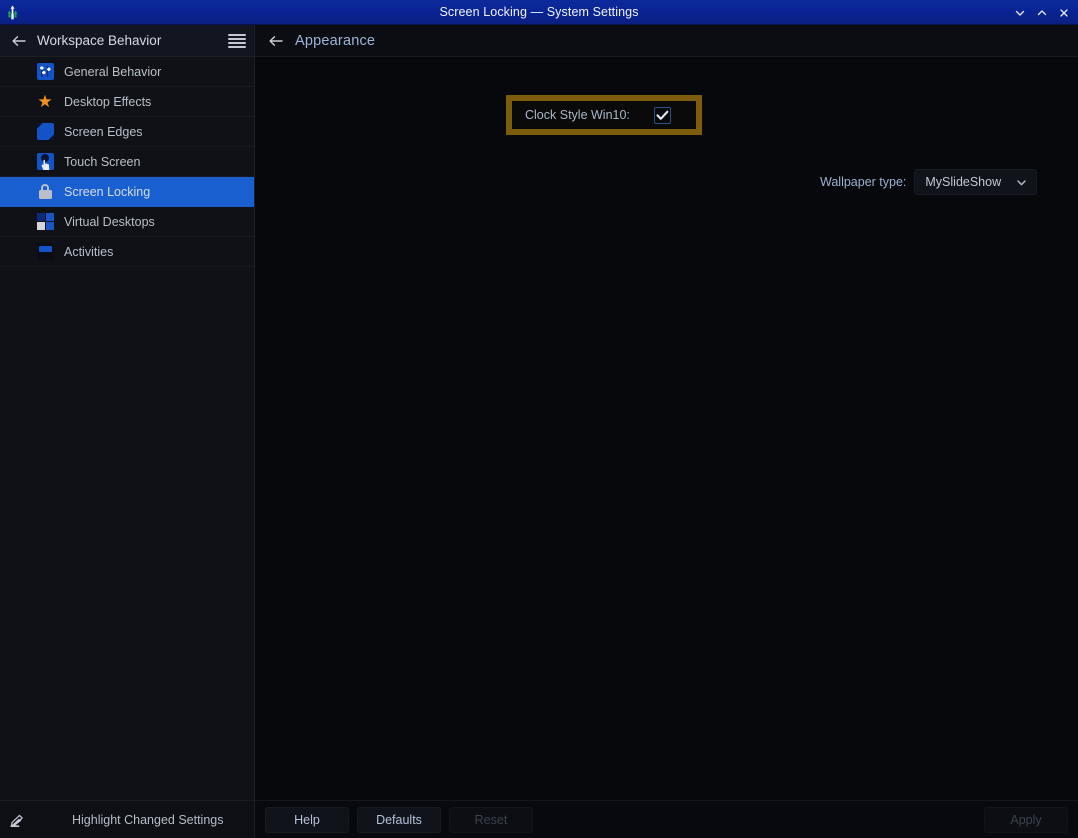 Image resolution: width=1078 pixels, height=838 pixels. Describe the element at coordinates (863, 182) in the screenshot. I see `wallpaper-type-label: Wallpaper type:` at that location.